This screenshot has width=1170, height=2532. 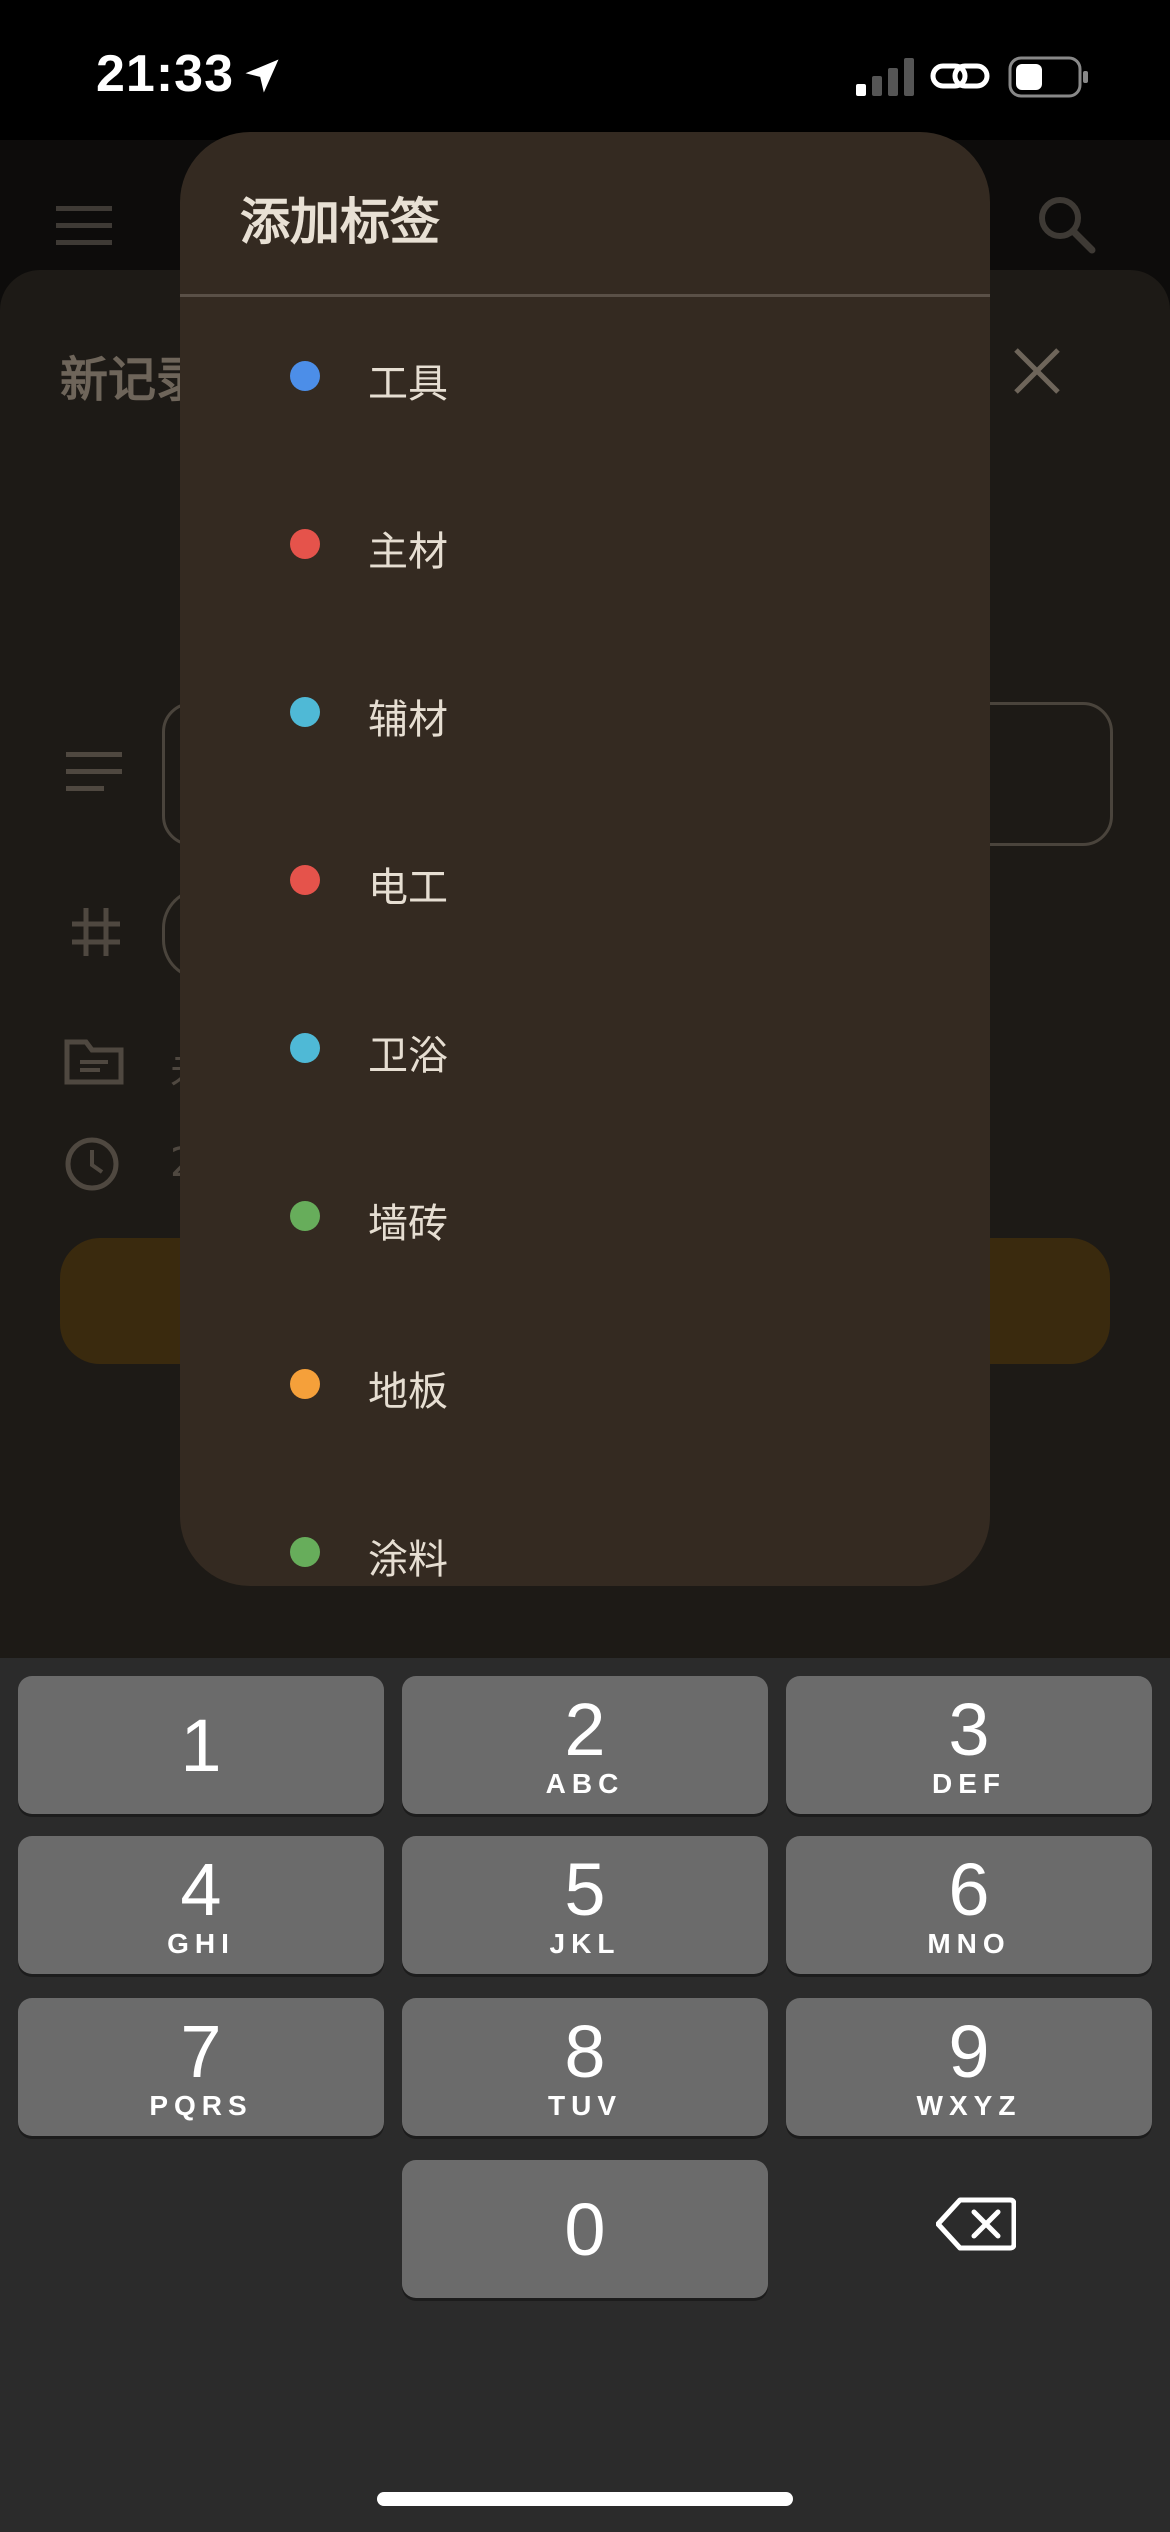 What do you see at coordinates (585, 70) in the screenshot?
I see `status-bar: 21:33` at bounding box center [585, 70].